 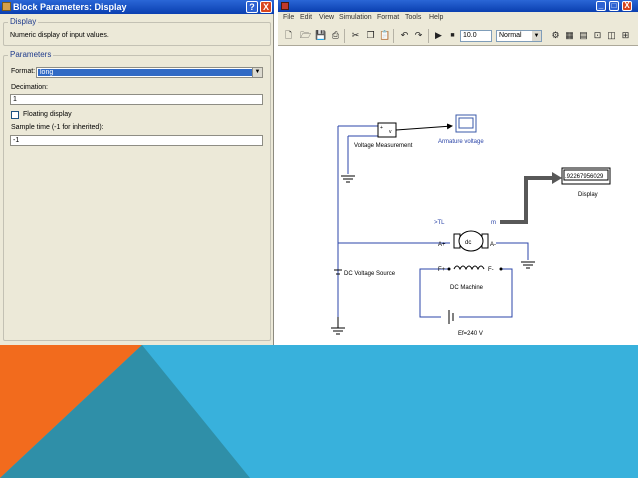 What do you see at coordinates (458, 6) in the screenshot?
I see `model-title-bar: _ □ X` at bounding box center [458, 6].